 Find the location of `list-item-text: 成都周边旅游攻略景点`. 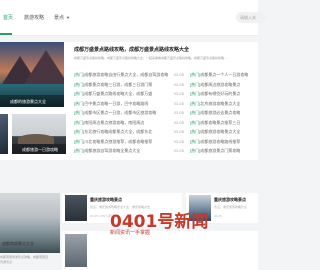

list-item-text: 成都周边旅游攻略景点 is located at coordinates (220, 84).